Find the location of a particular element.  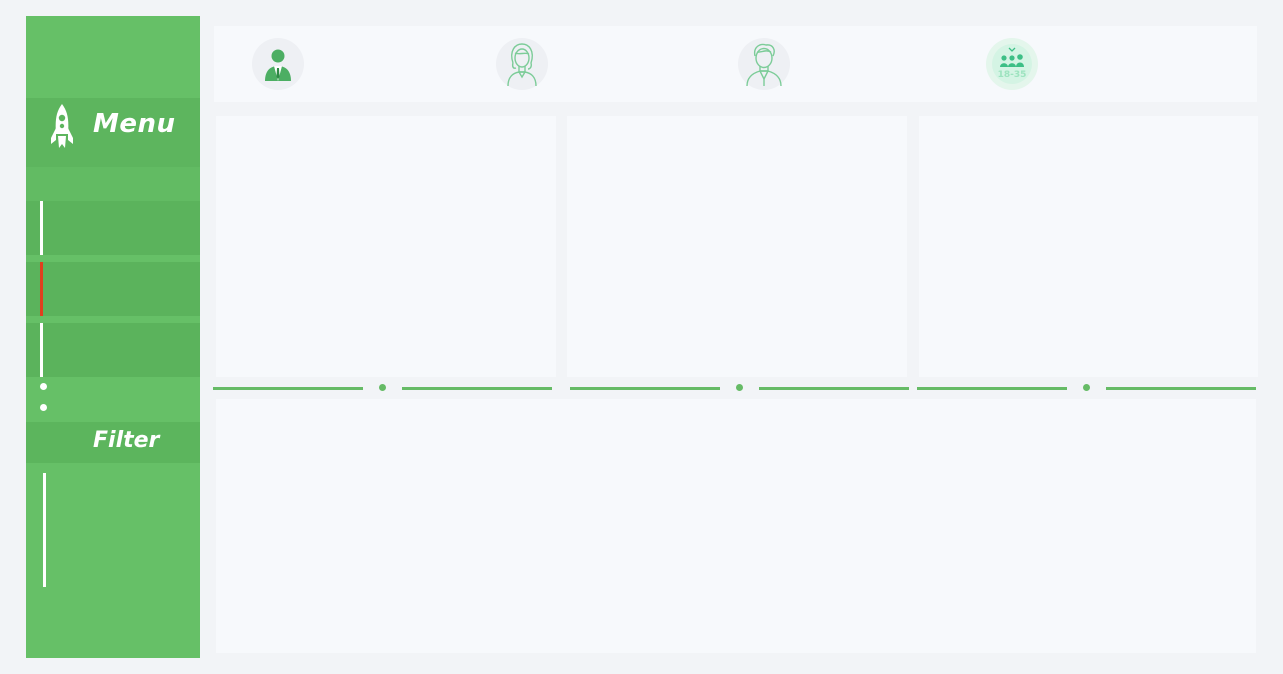

menu-title: Menu is located at coordinates (134, 124).